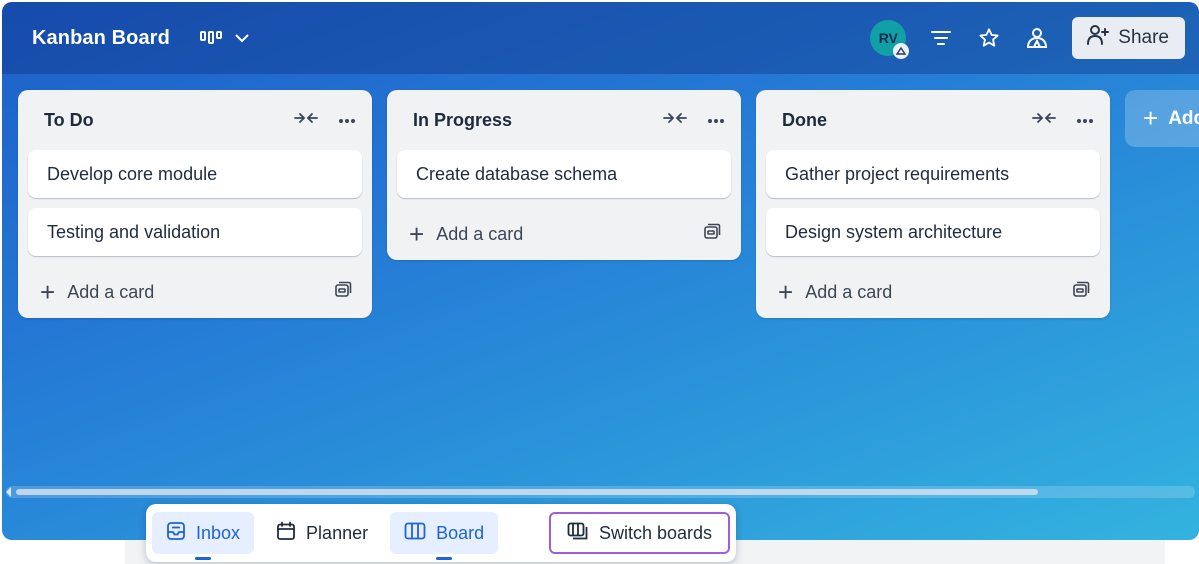 This screenshot has height=564, width=1199. What do you see at coordinates (210, 38) in the screenshot?
I see `board-view-icon` at bounding box center [210, 38].